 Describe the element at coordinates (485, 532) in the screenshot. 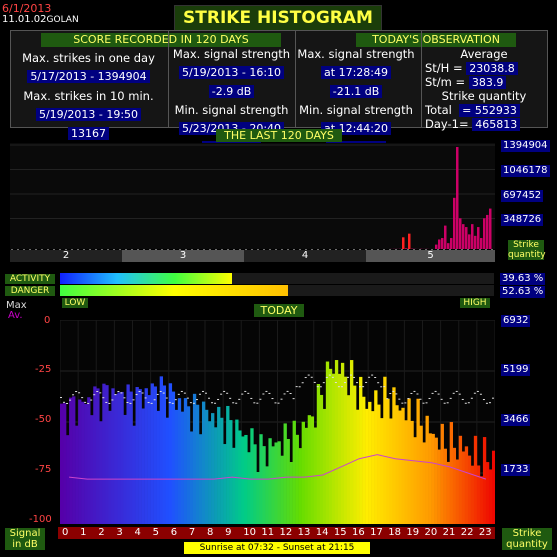

I see `hour-label: 23` at that location.